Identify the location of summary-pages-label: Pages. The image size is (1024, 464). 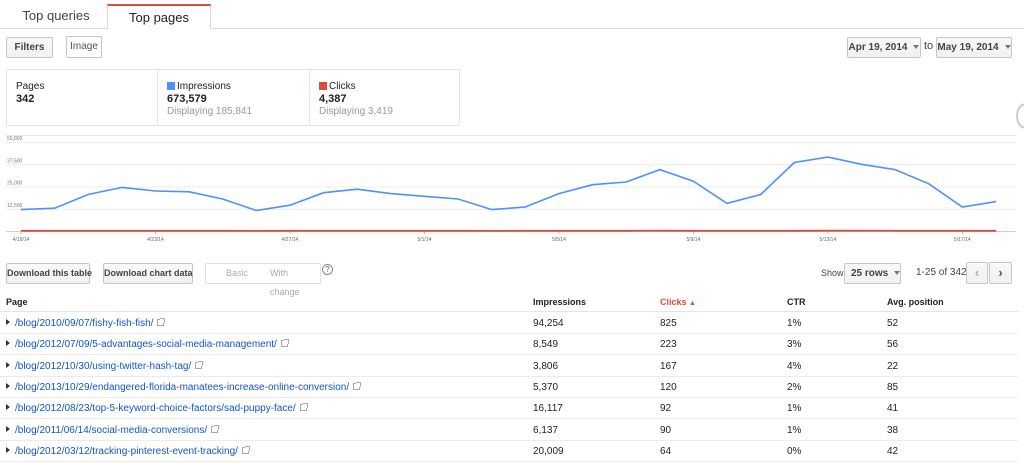
(30, 86).